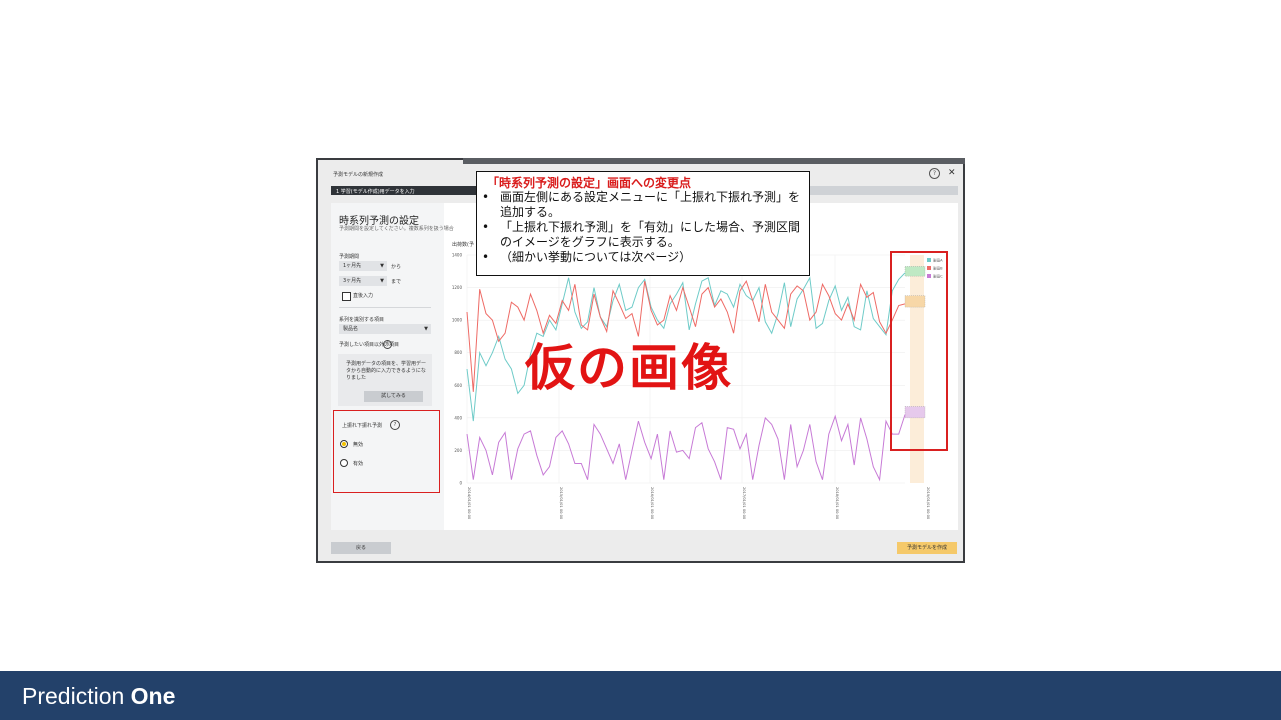  Describe the element at coordinates (589, 183) in the screenshot. I see `callout-title: 「時系列予測の設定」画面への変更点` at that location.